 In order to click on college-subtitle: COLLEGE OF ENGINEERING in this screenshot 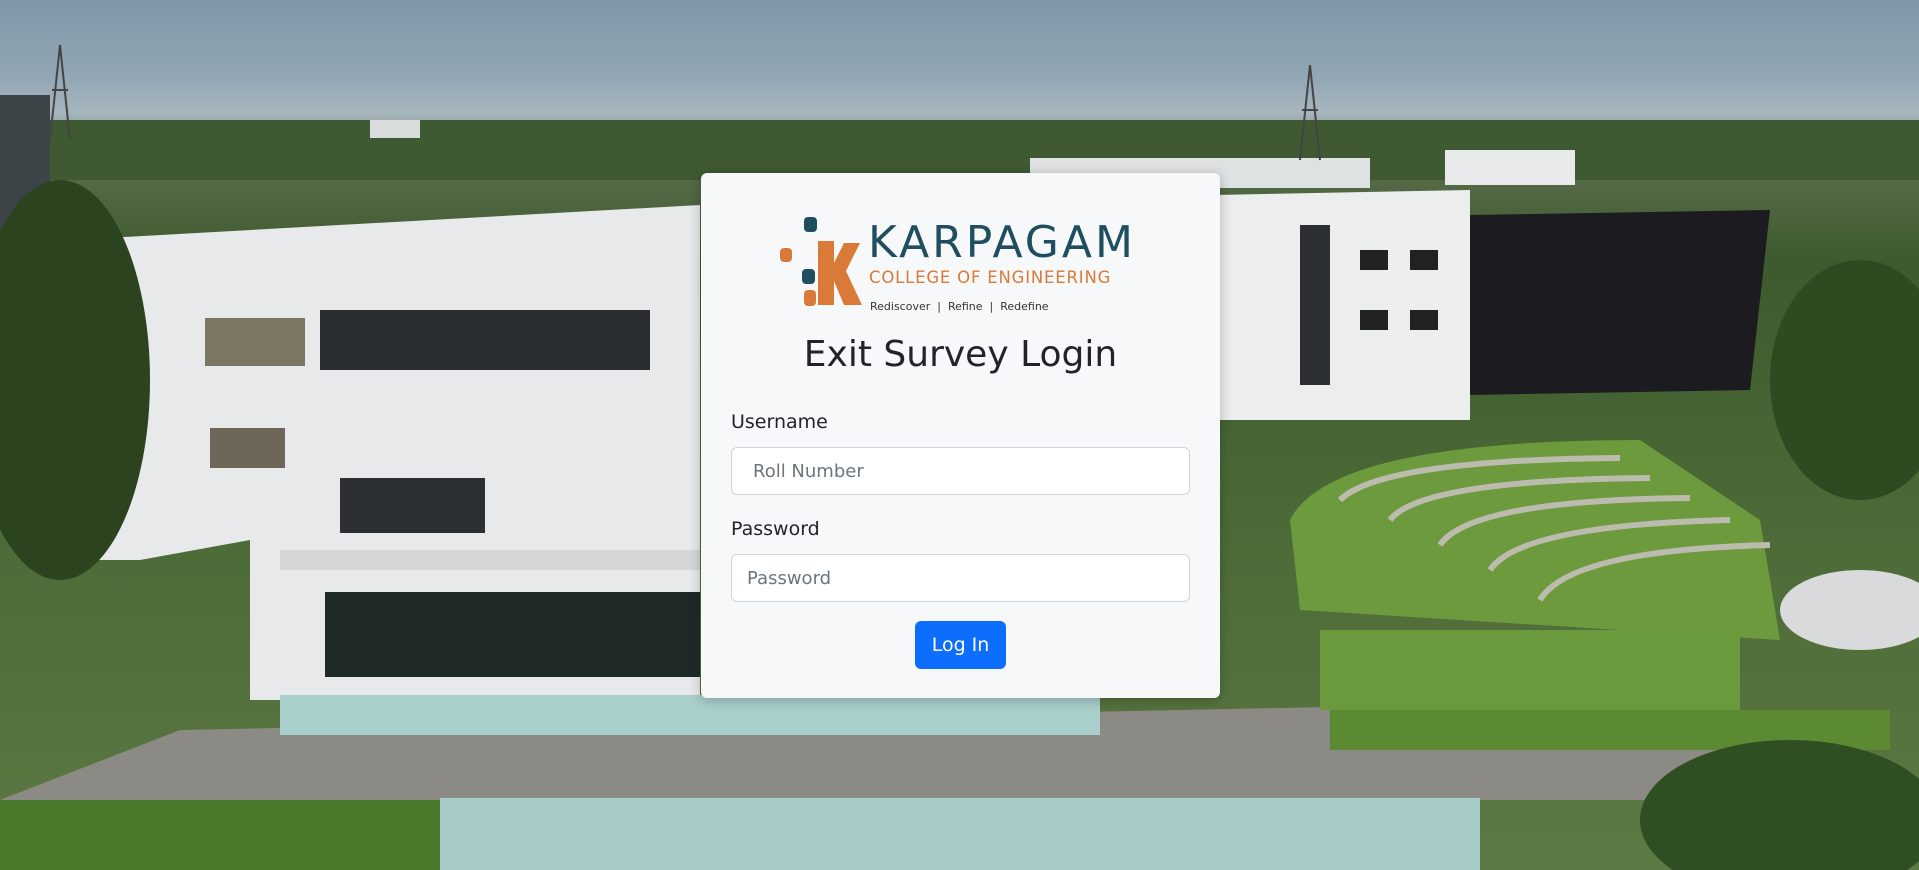, I will do `click(990, 277)`.